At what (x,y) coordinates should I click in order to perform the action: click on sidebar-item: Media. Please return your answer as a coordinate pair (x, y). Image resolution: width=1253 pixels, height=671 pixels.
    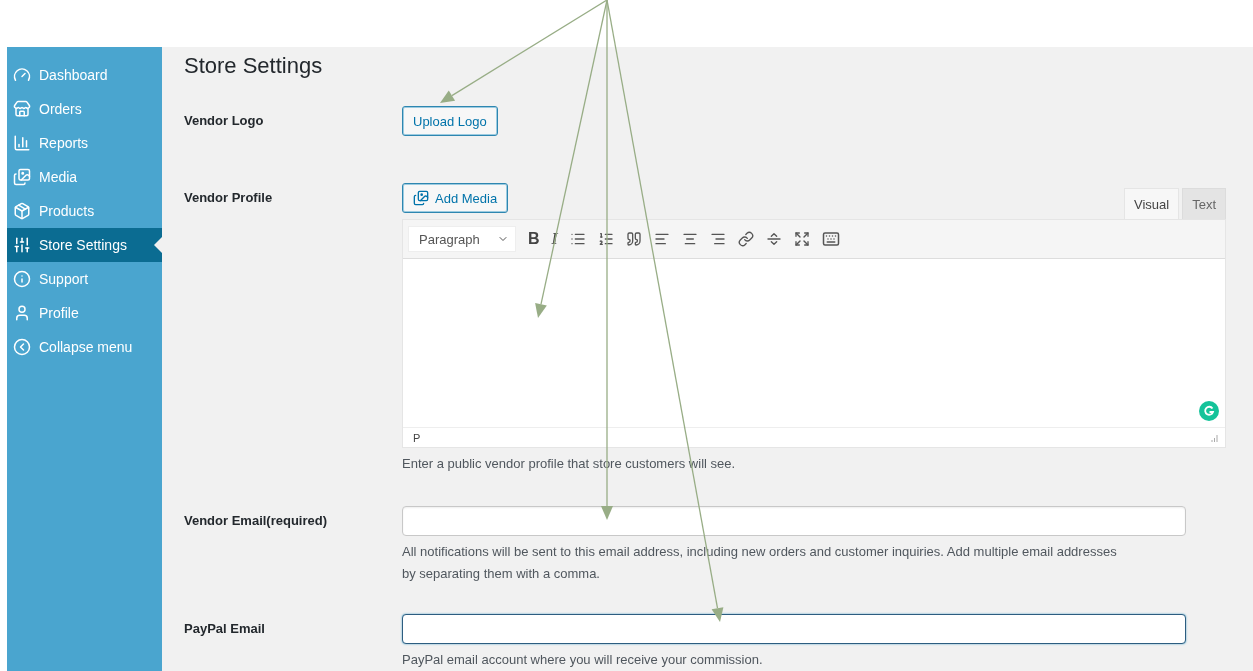
    Looking at the image, I should click on (84, 177).